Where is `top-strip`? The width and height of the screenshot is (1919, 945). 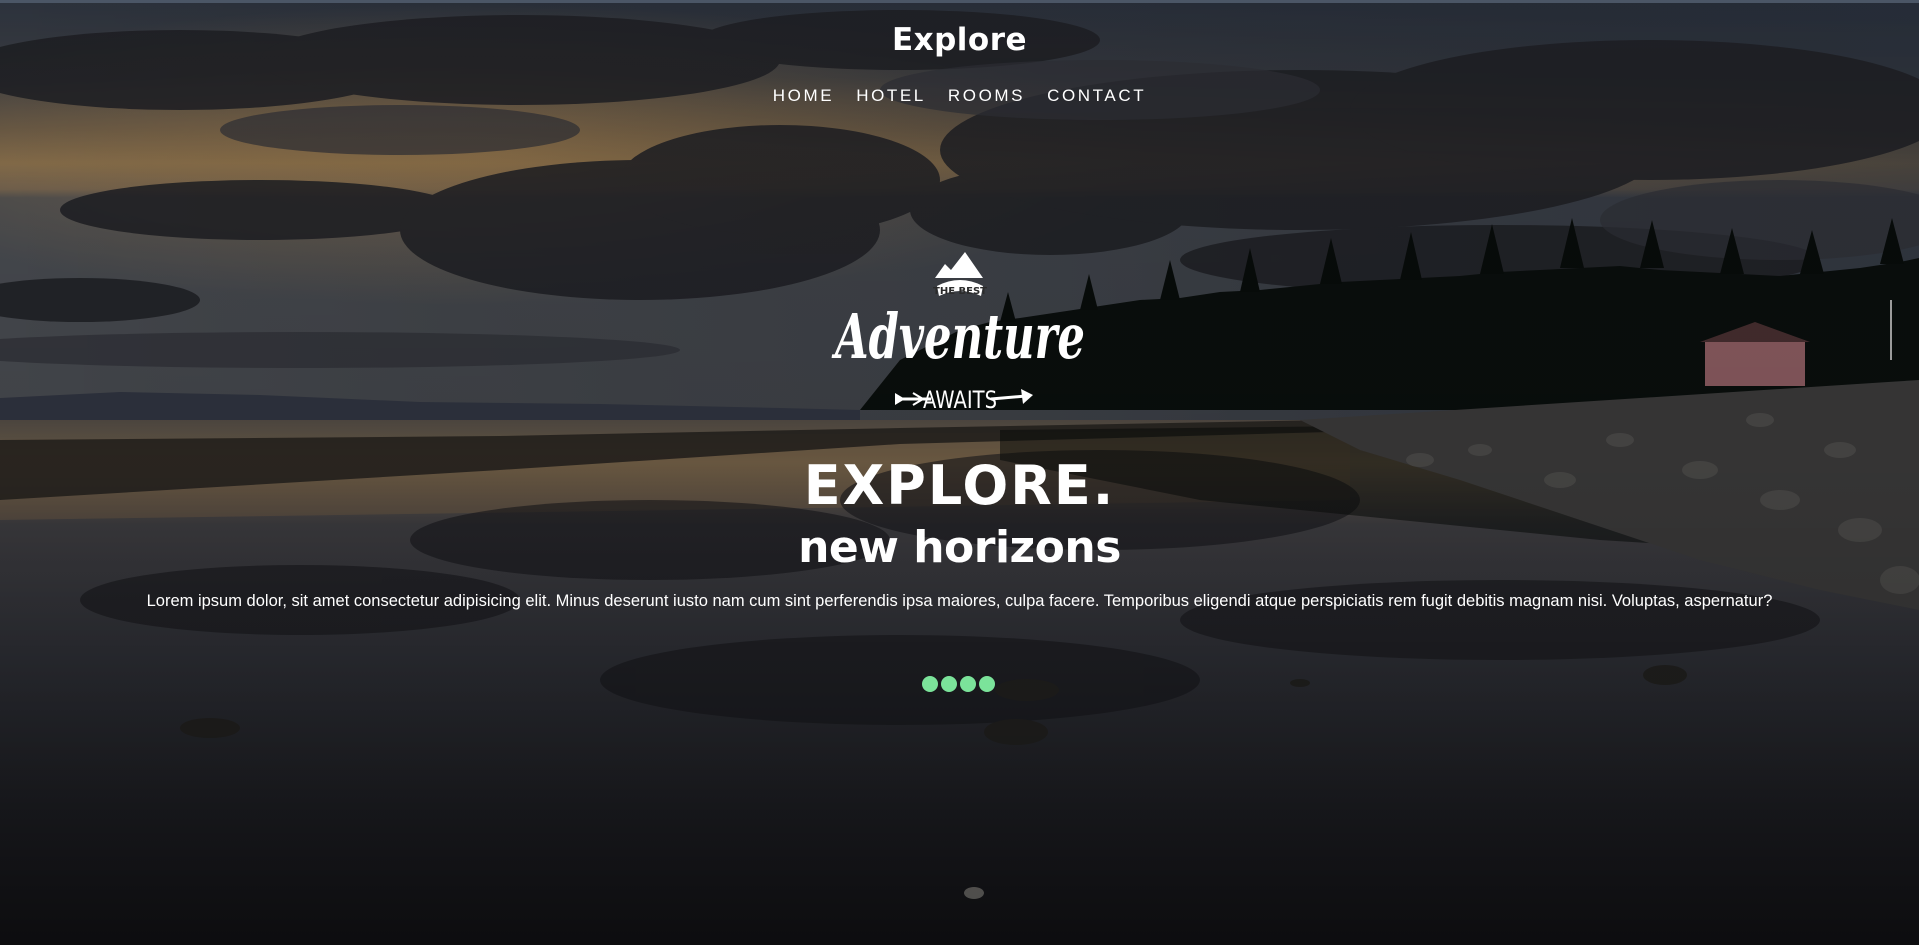
top-strip is located at coordinates (959, 1).